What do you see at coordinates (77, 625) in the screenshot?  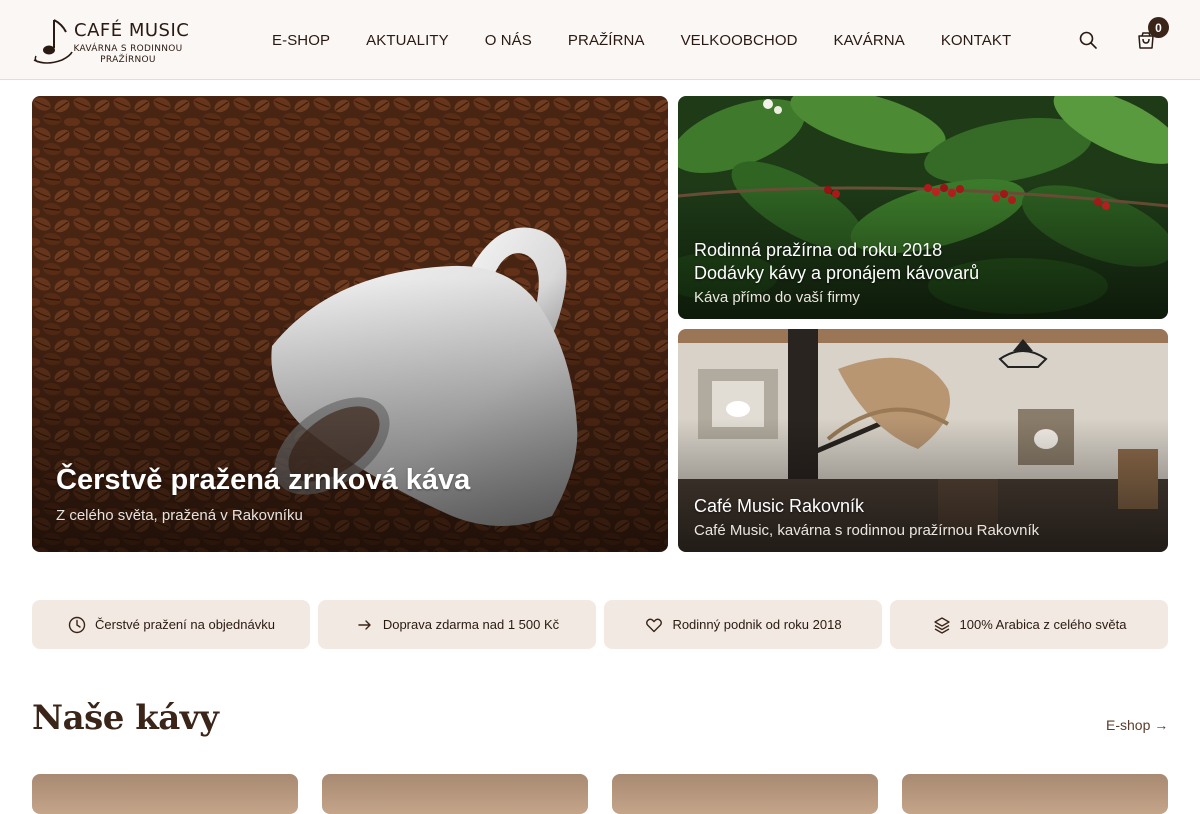 I see `clock-icon` at bounding box center [77, 625].